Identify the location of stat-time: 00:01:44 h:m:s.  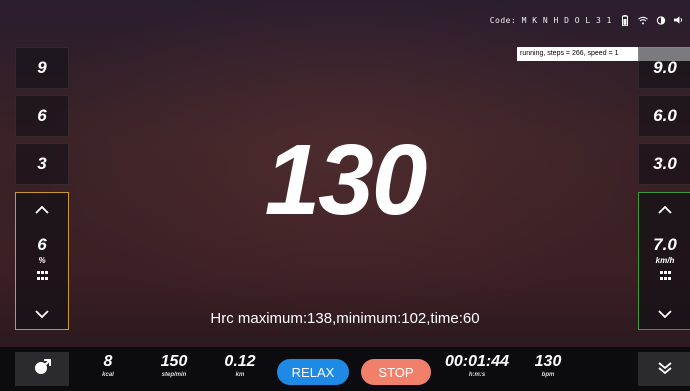
(477, 366).